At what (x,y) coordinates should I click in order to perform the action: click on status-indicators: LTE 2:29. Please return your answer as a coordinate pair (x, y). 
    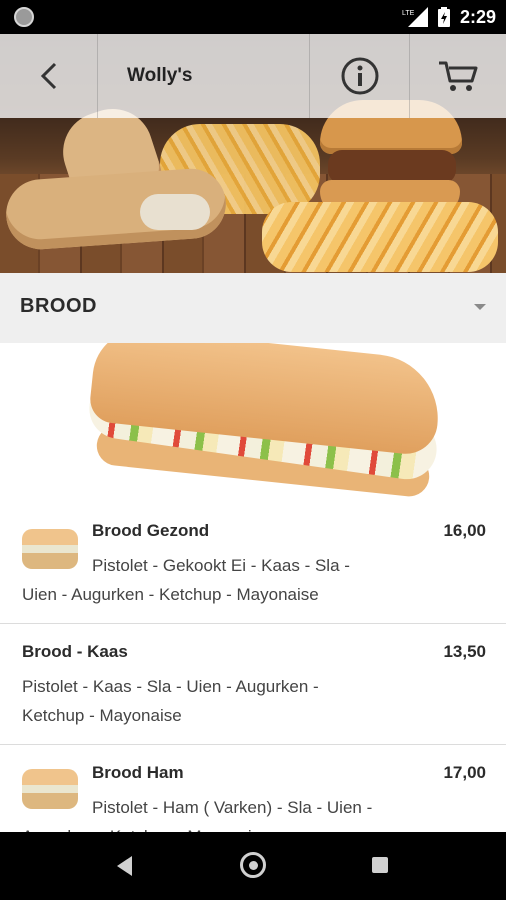
    Looking at the image, I should click on (449, 17).